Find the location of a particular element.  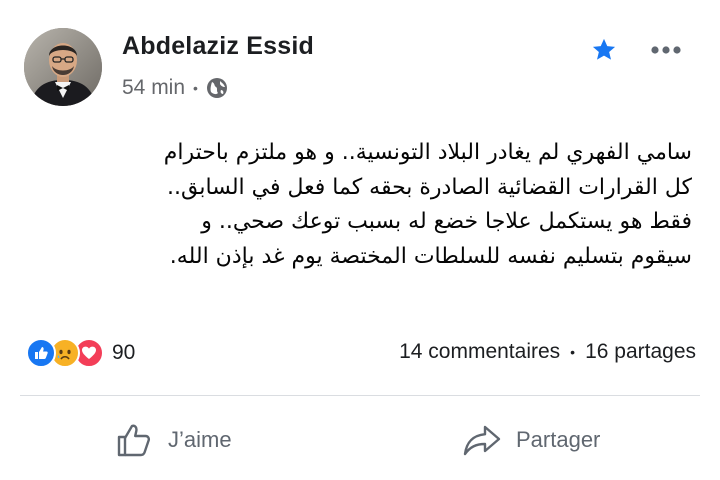

comments-count: 14 commentaires is located at coordinates (479, 352).